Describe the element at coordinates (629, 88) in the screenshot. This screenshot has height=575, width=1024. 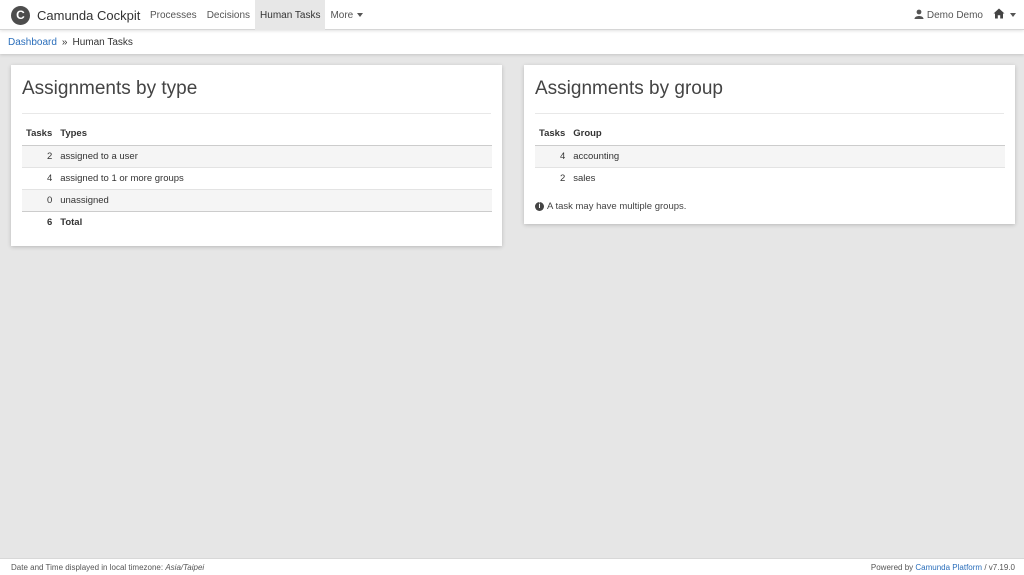
I see `assignments-by-group-title: Assignments by group` at that location.